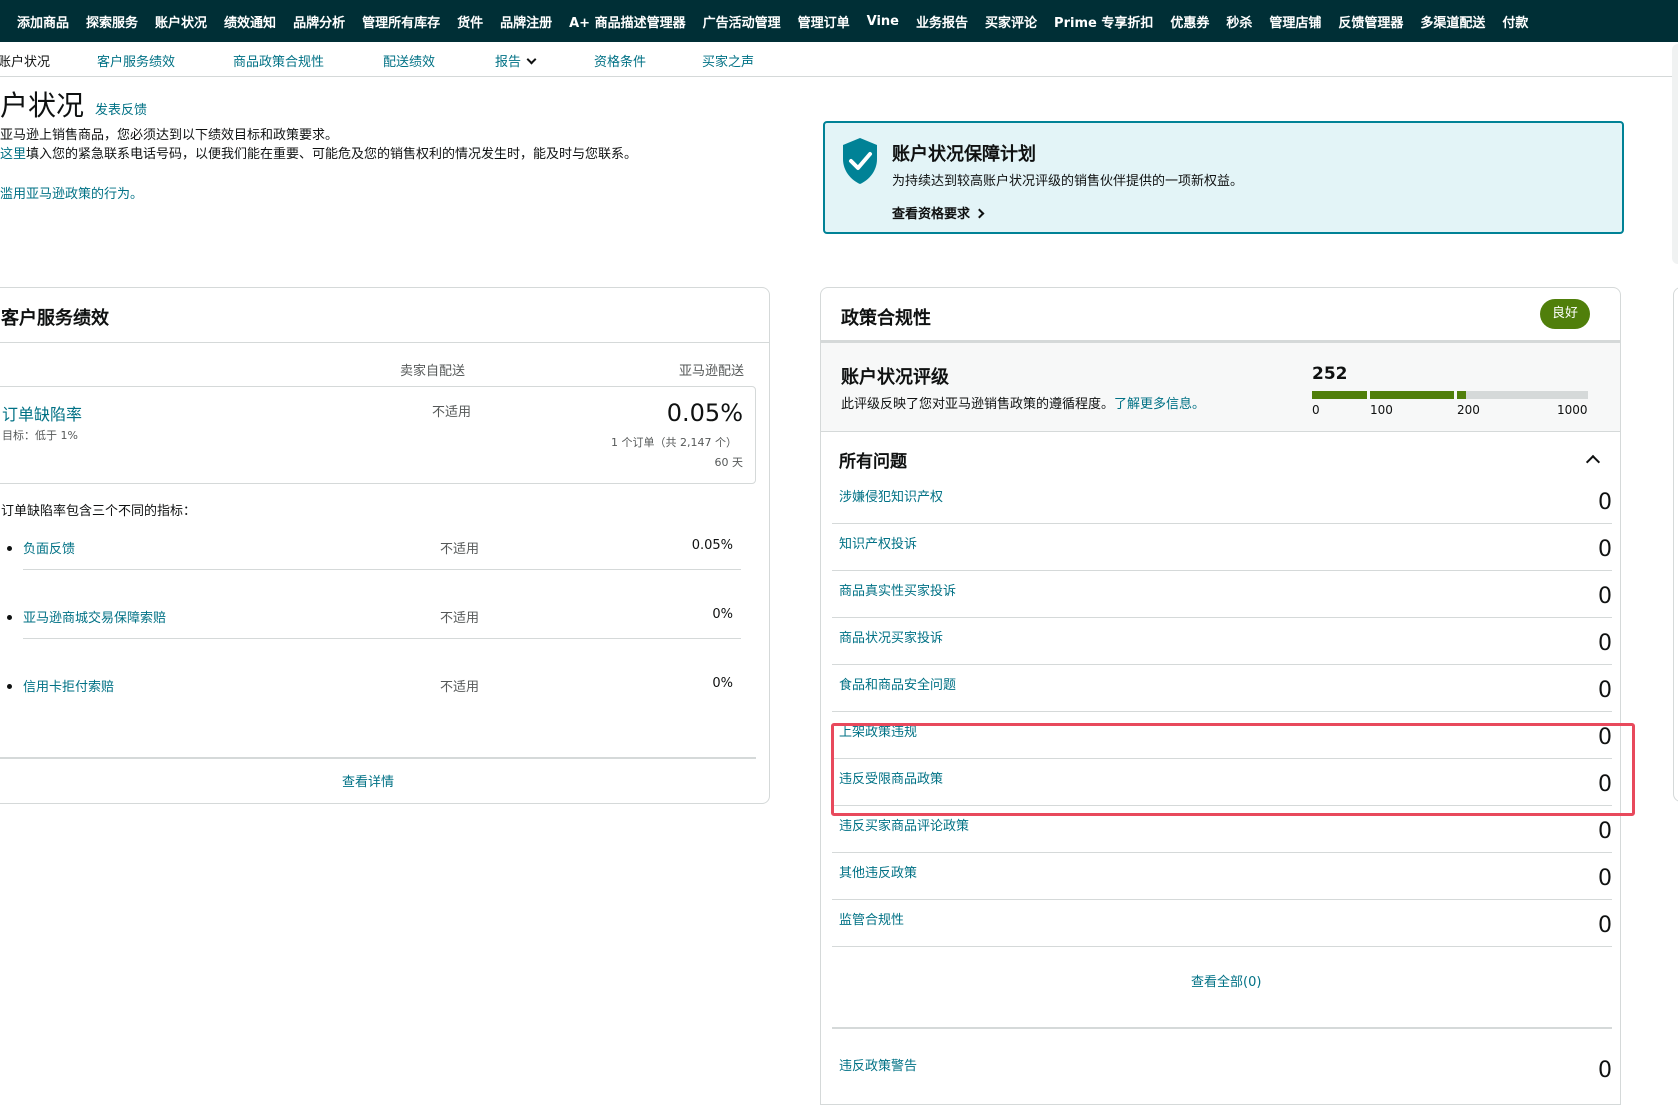 This screenshot has width=1678, height=1105. Describe the element at coordinates (375, 710) in the screenshot. I see `metric-row: 信用卡拒付索赔 不适用 0%` at that location.